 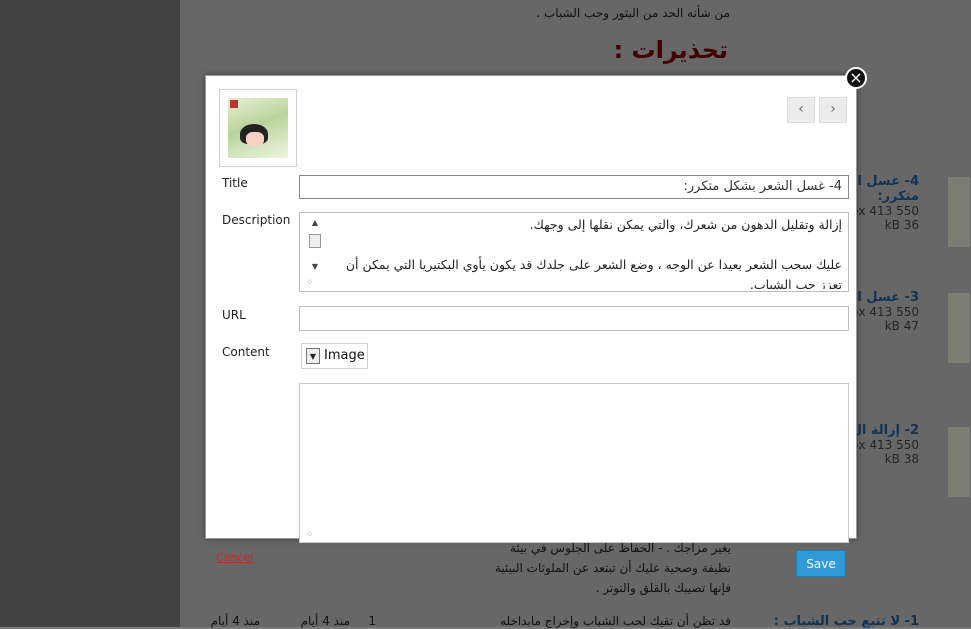 I want to click on title-input: 4- غسل الشعر بشكل متكرر:, so click(x=574, y=187).